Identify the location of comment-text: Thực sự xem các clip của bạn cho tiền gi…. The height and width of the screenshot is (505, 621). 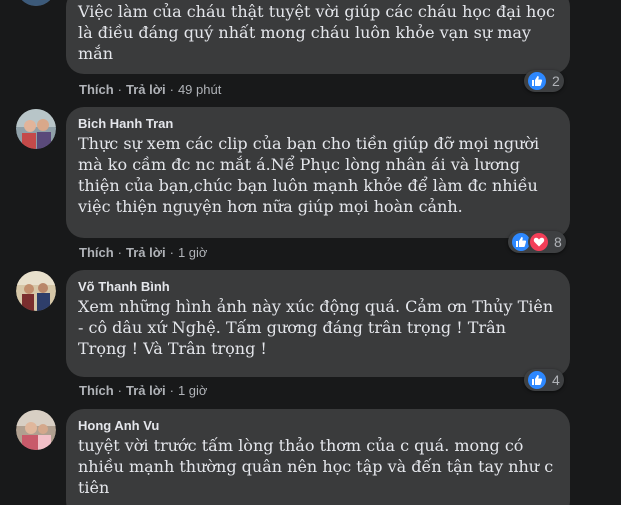
(309, 175).